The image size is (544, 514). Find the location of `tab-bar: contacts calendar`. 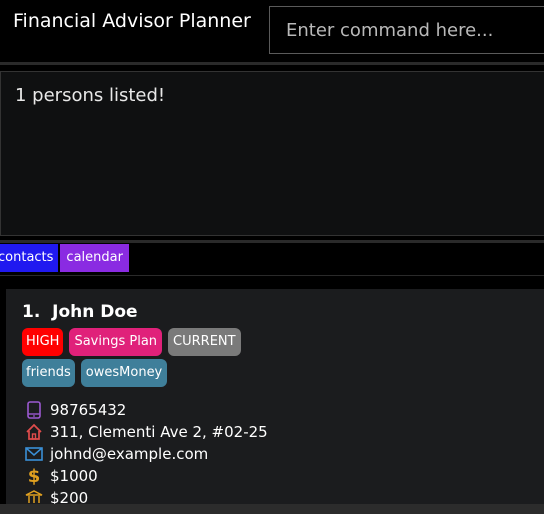

tab-bar: contacts calendar is located at coordinates (64, 258).